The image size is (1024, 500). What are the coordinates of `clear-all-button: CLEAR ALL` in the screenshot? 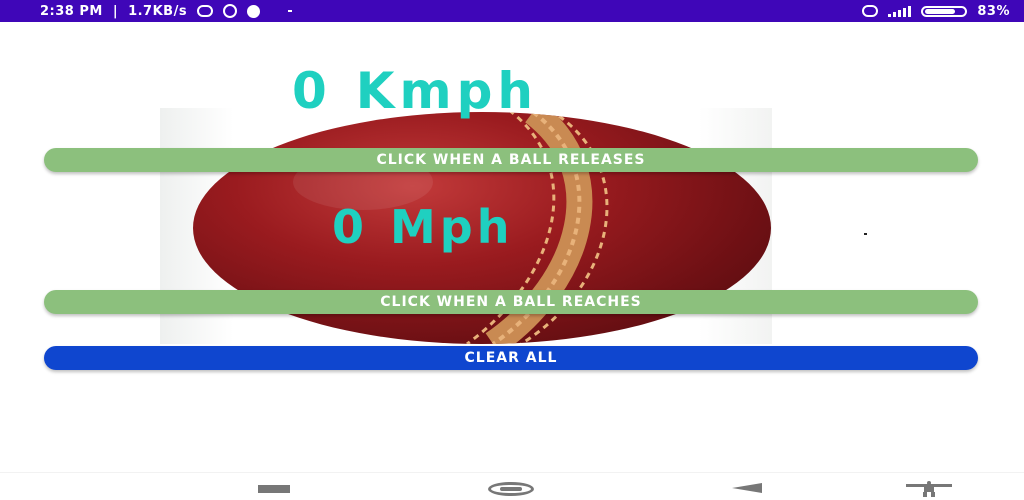 It's located at (511, 358).